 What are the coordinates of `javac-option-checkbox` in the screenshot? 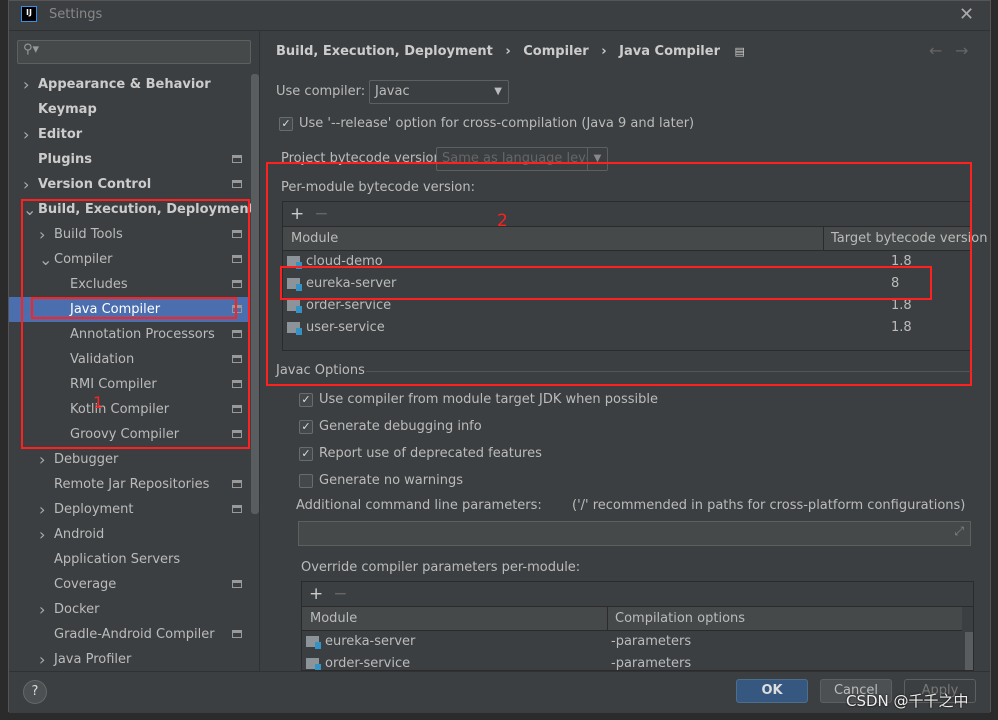 It's located at (306, 481).